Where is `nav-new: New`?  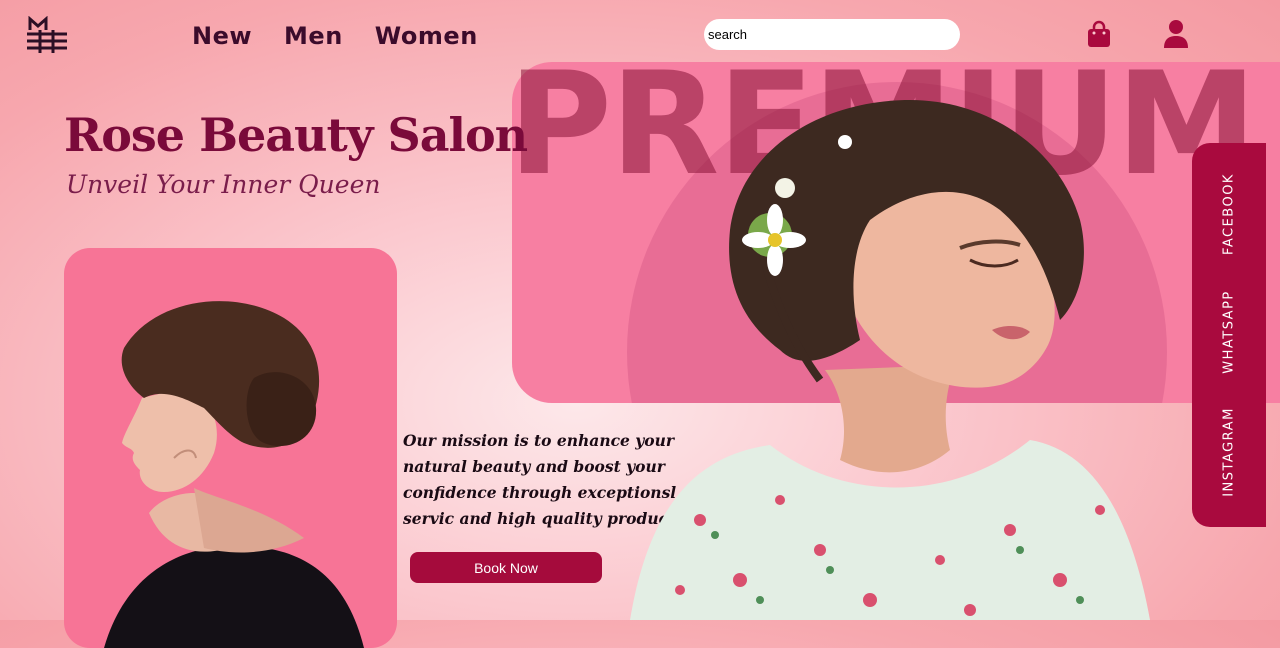 nav-new: New is located at coordinates (222, 36).